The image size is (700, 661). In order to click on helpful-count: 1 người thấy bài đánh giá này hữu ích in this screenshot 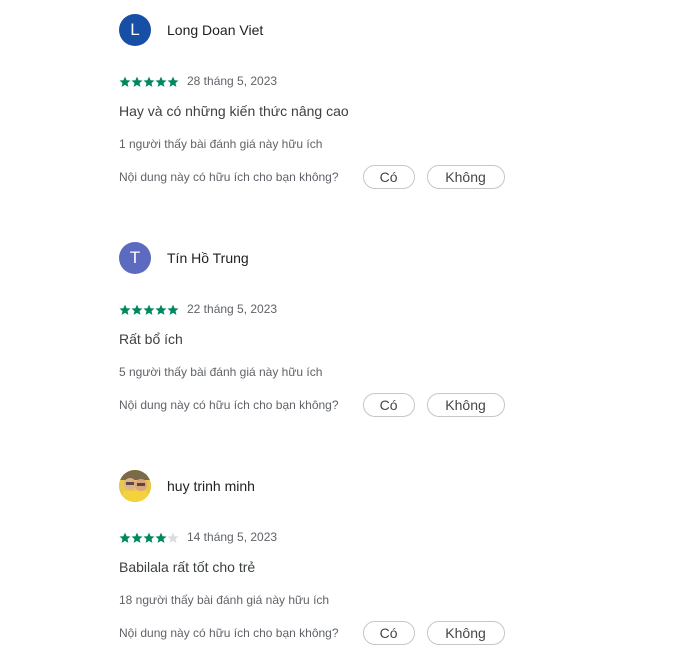, I will do `click(221, 144)`.